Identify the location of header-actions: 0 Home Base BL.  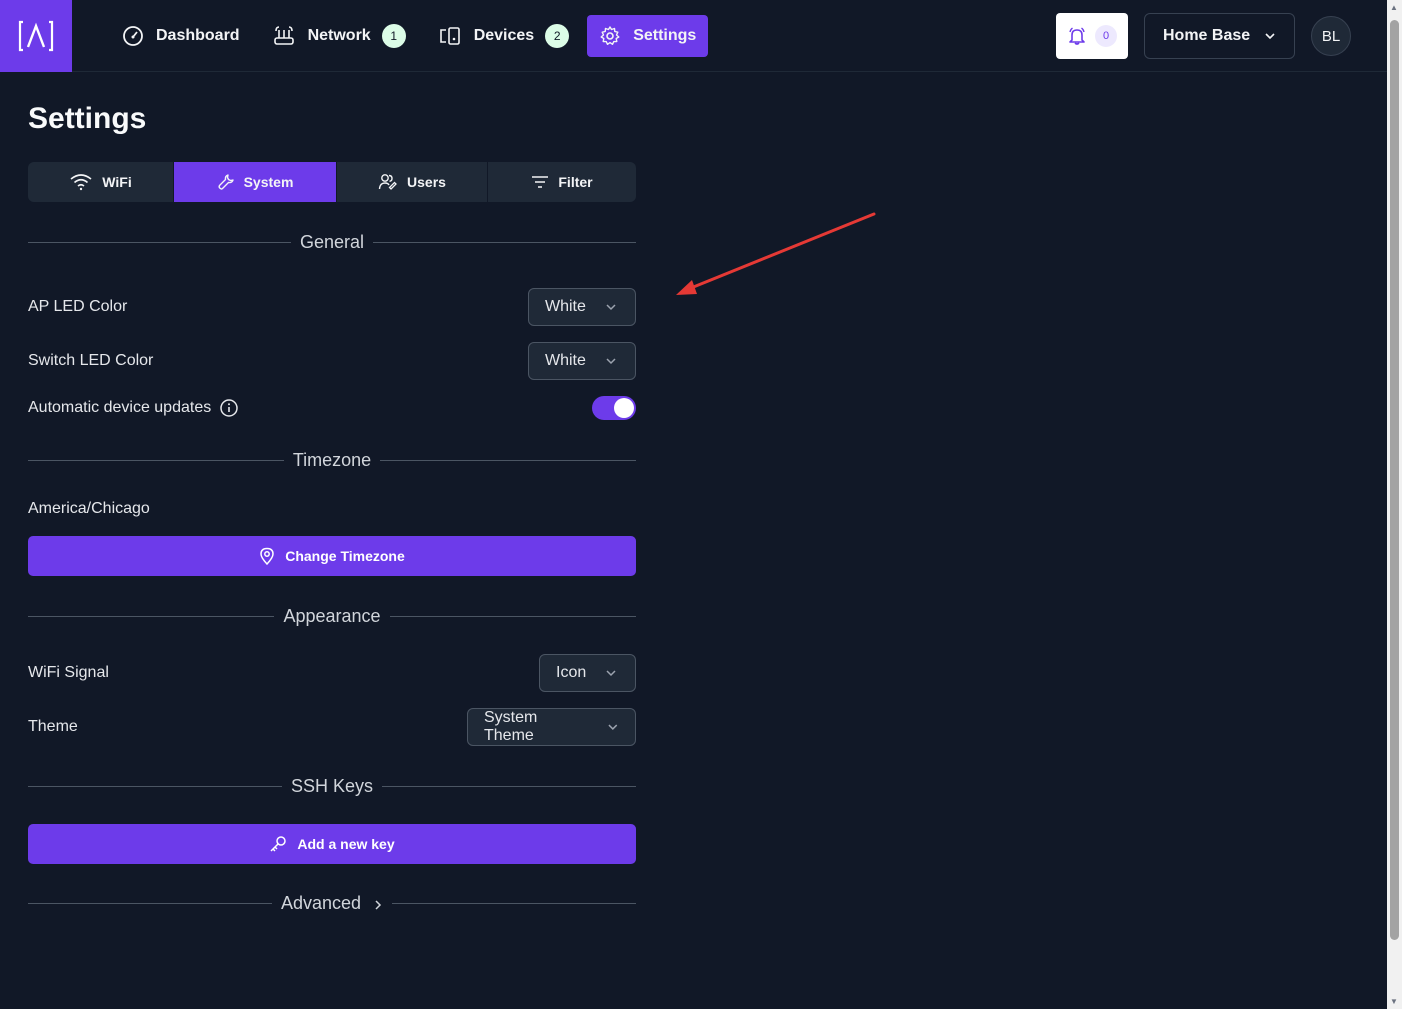
(1203, 36).